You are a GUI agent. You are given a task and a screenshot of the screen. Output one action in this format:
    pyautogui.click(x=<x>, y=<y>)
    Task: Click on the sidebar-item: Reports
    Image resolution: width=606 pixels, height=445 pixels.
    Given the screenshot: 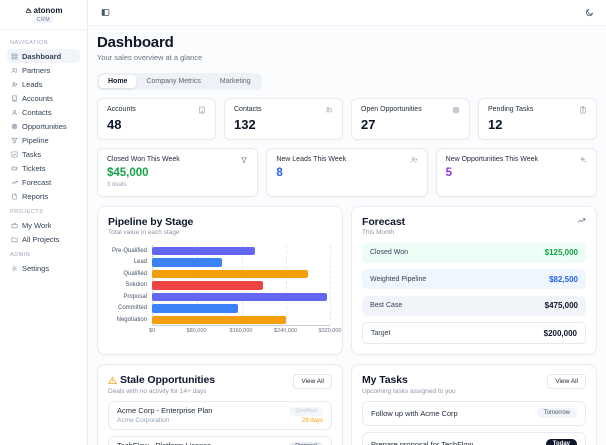 What is the action you would take?
    pyautogui.click(x=43, y=196)
    